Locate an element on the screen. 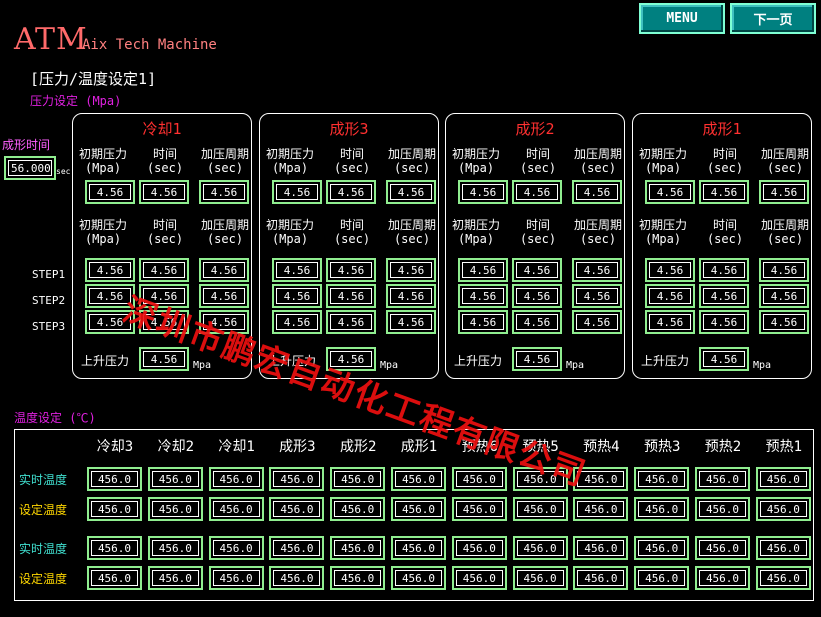 The height and width of the screenshot is (617, 821). rise-pressure-label: 上升压力 is located at coordinates (478, 361).